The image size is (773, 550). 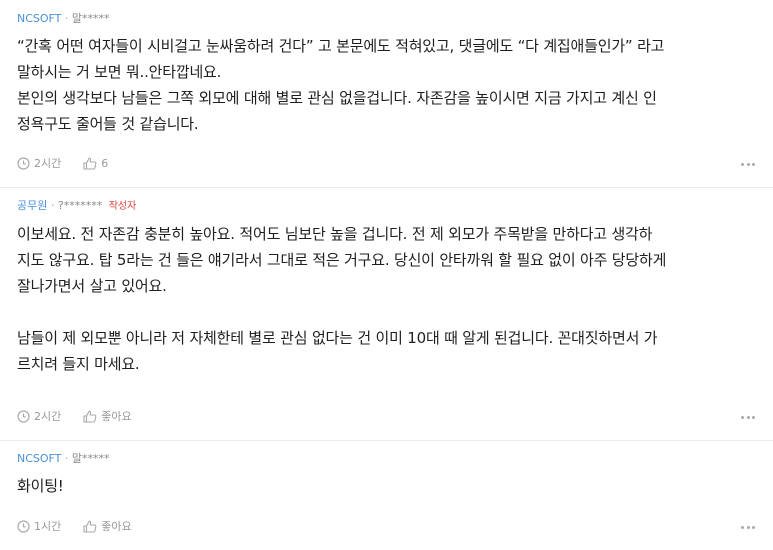 I want to click on comment-line: 잘나가면서 살고 있어요., so click(x=92, y=286).